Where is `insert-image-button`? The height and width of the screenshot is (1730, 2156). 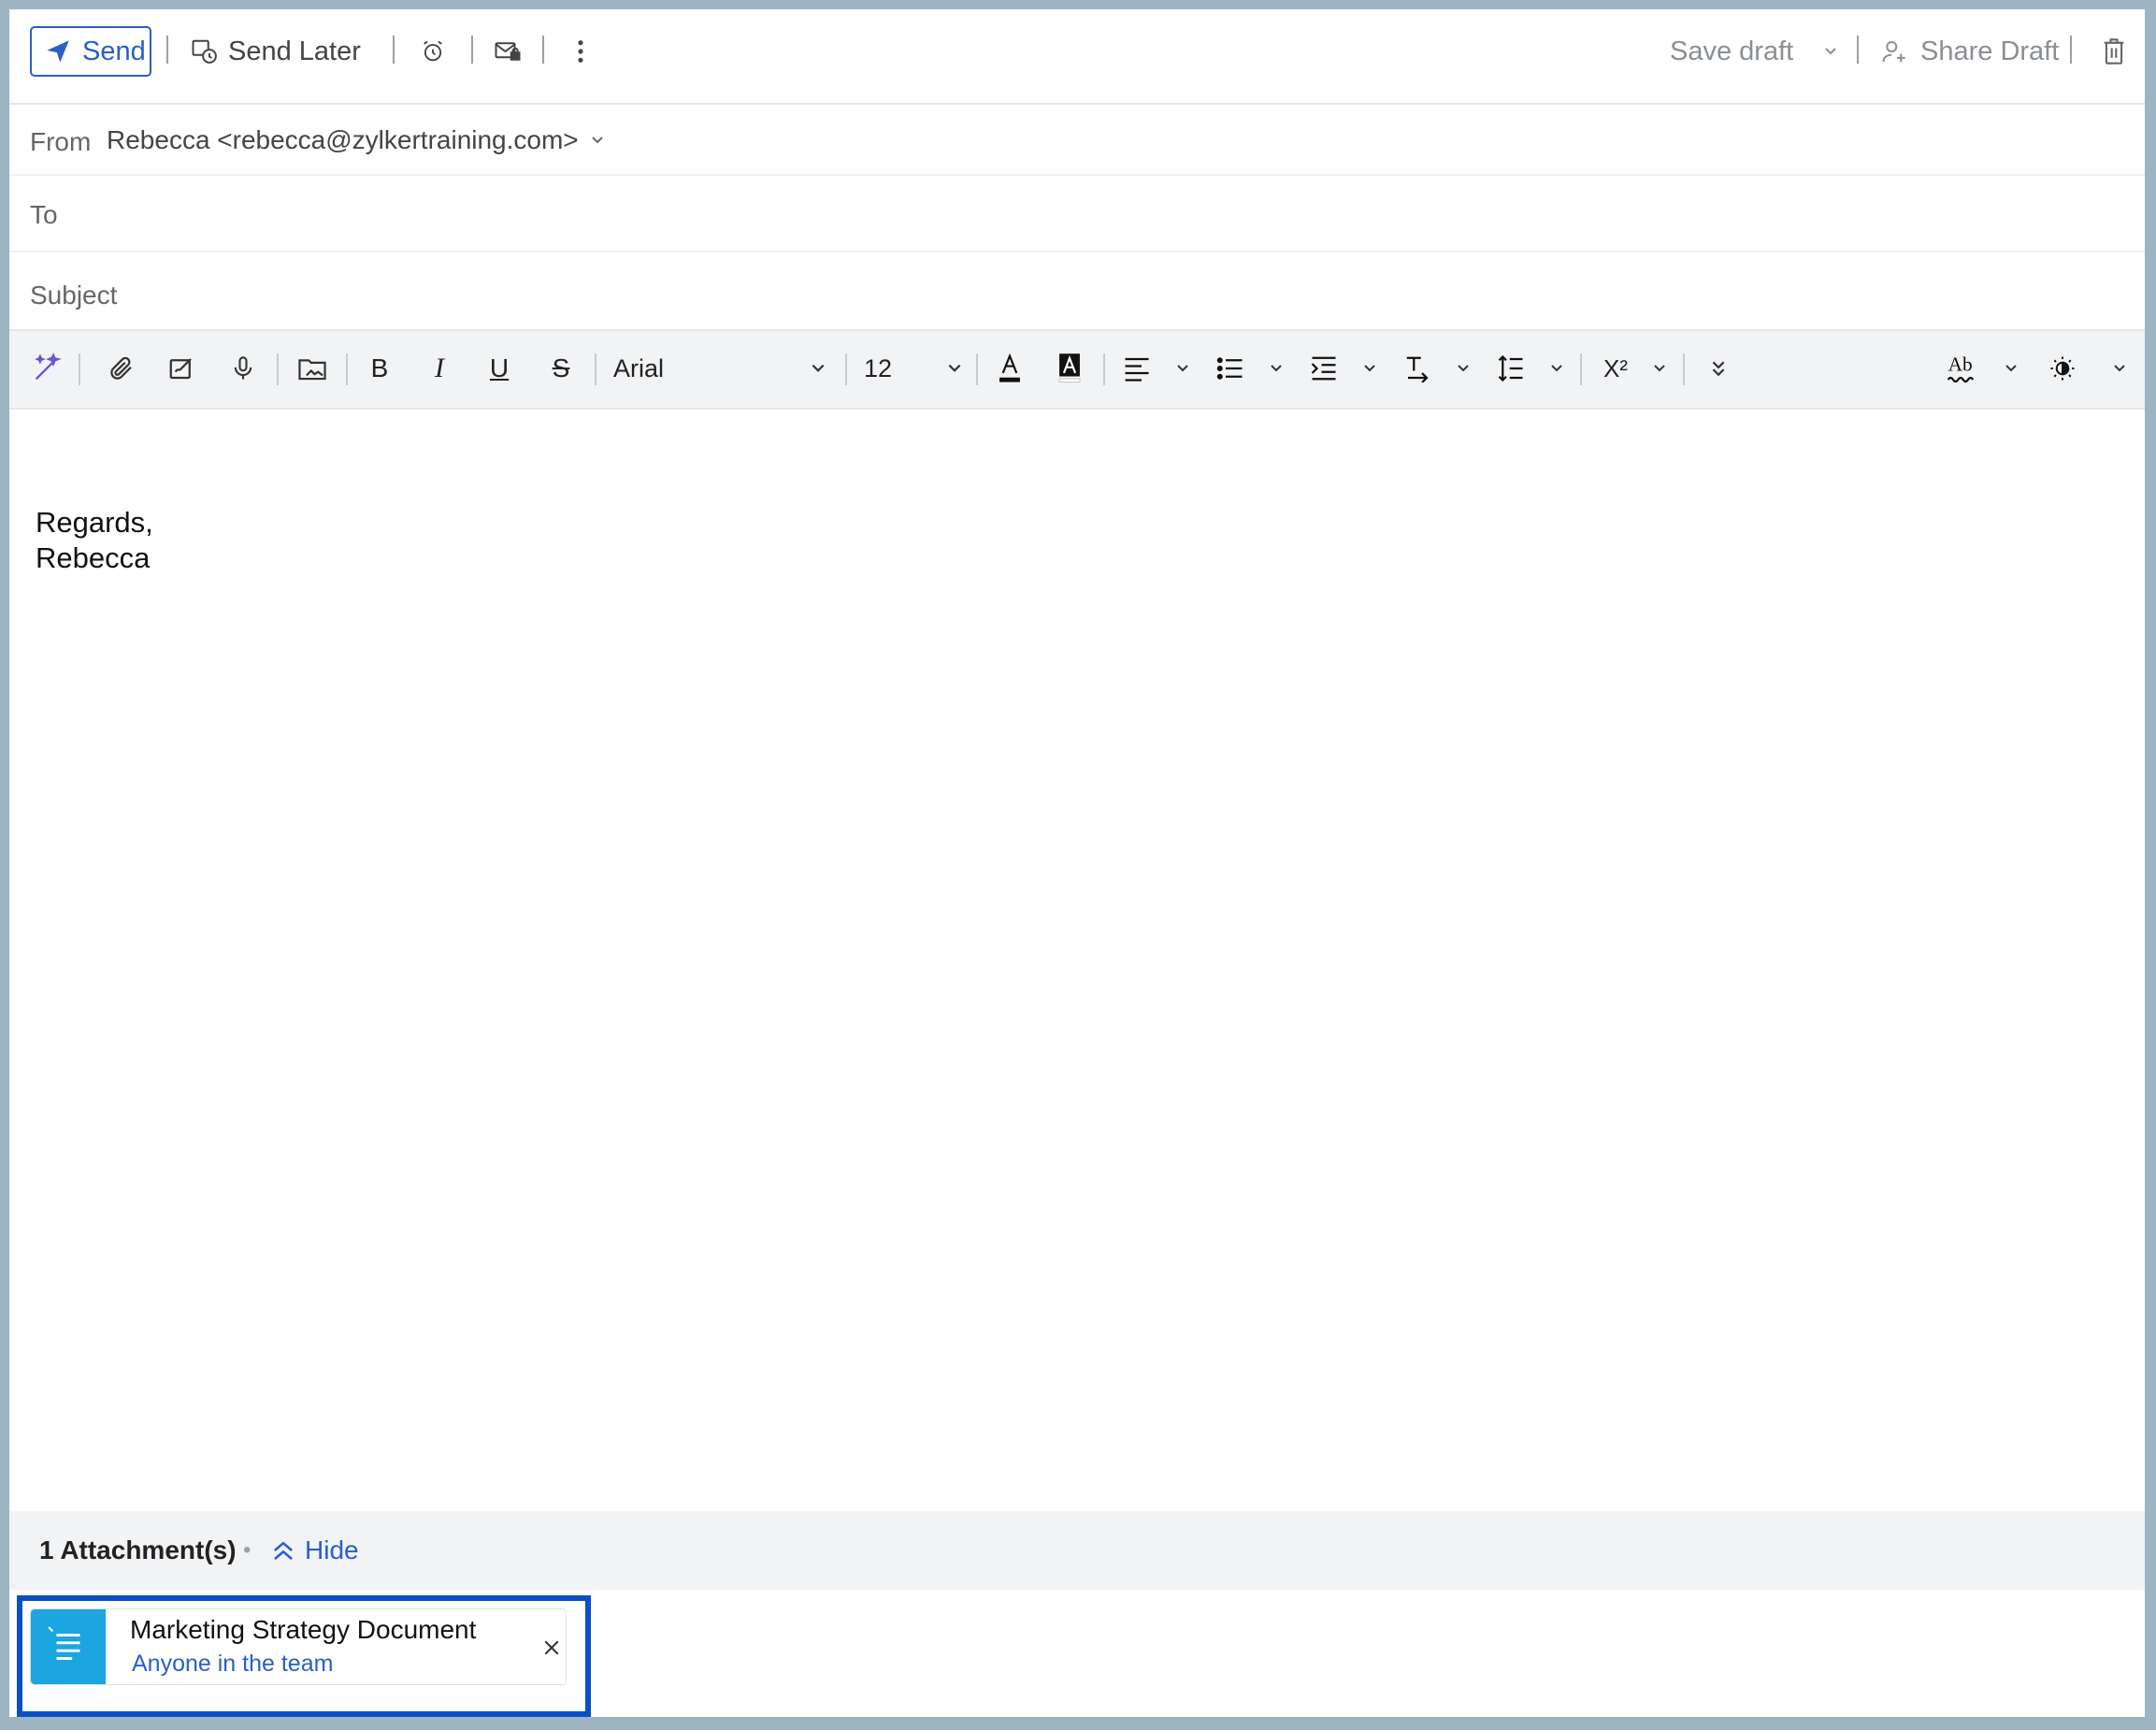
insert-image-button is located at coordinates (312, 368).